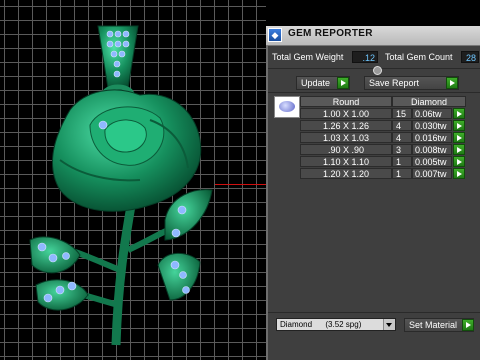 The image size is (480, 360). Describe the element at coordinates (346, 173) in the screenshot. I see `gem-size-cell: 1.20 X 1.20` at that location.